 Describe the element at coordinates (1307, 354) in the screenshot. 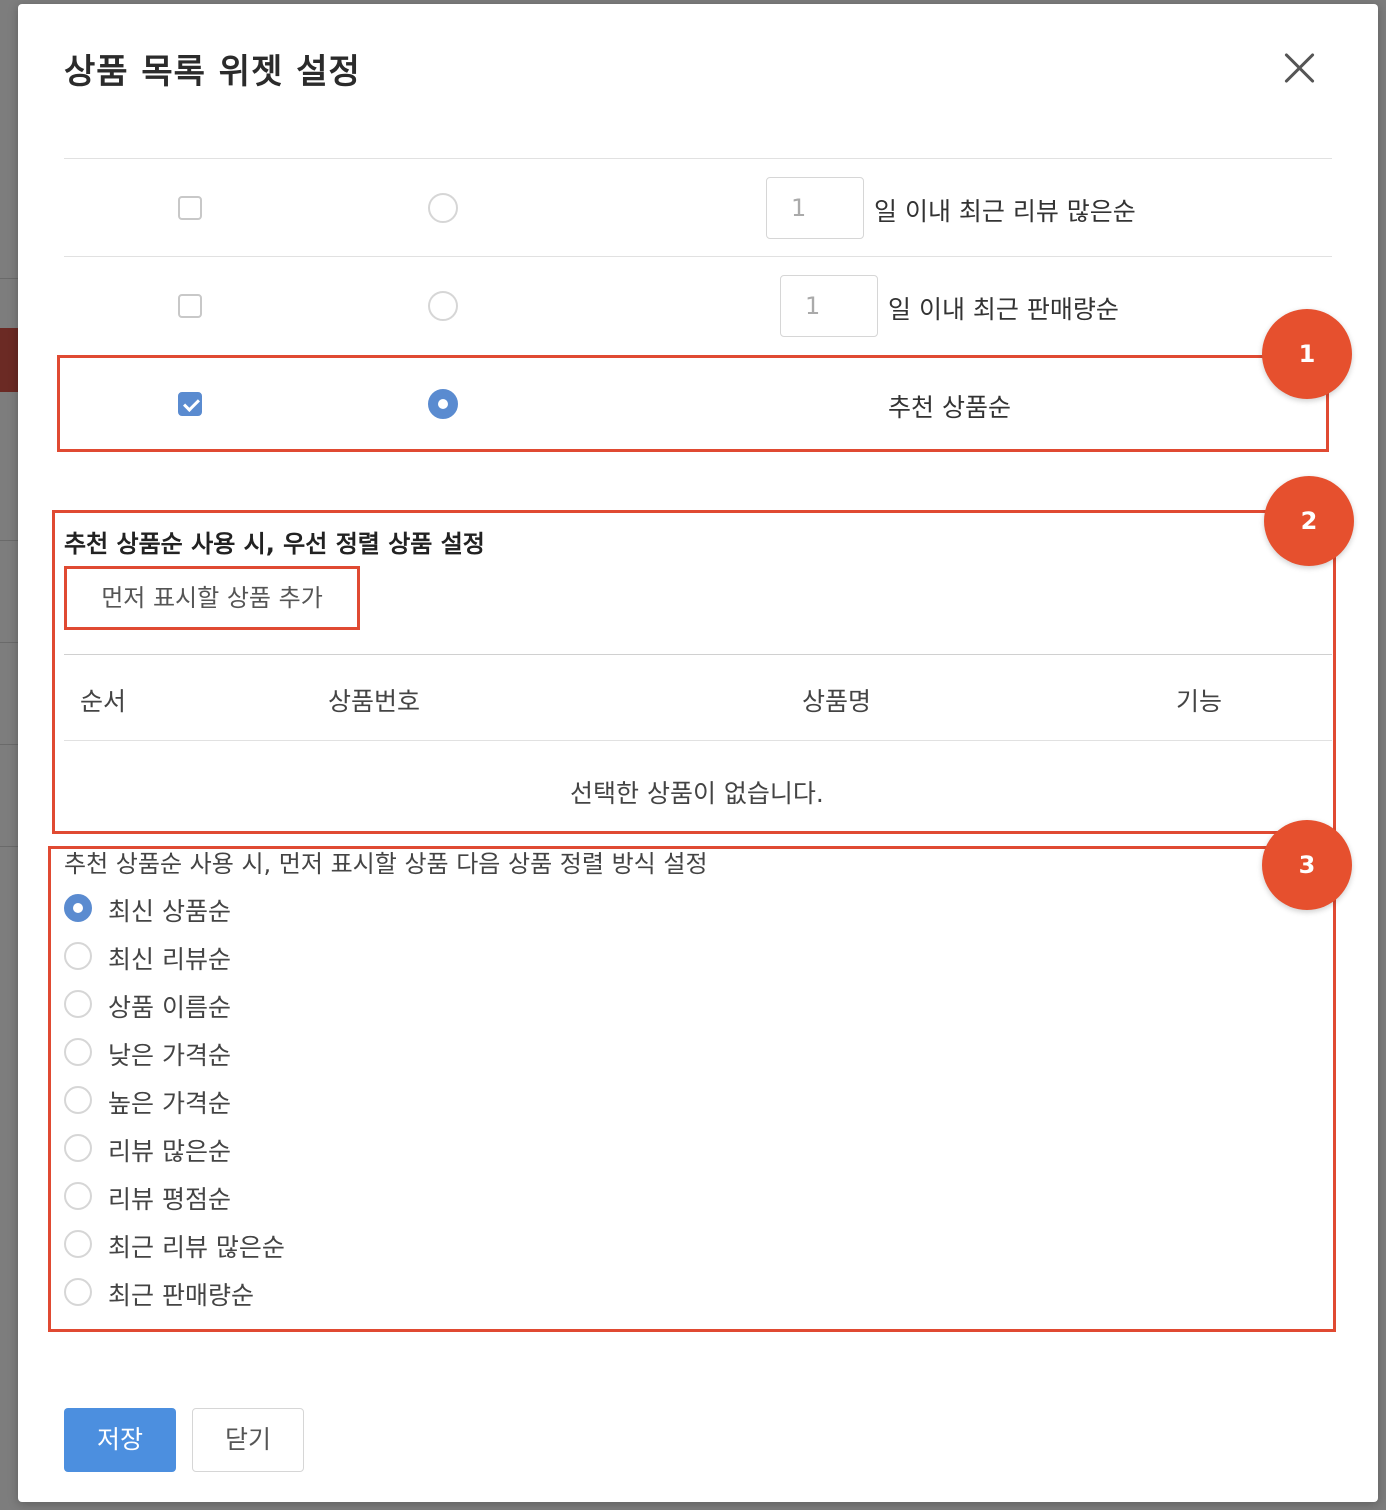

I see `annotation-badge-1: 1` at that location.